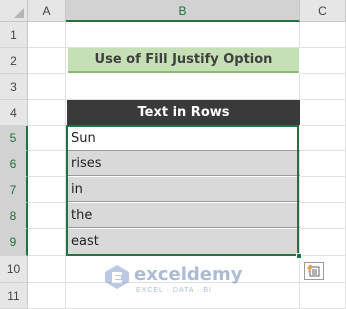 The image size is (346, 309). Describe the element at coordinates (14, 296) in the screenshot. I see `row-header-11: 11` at that location.